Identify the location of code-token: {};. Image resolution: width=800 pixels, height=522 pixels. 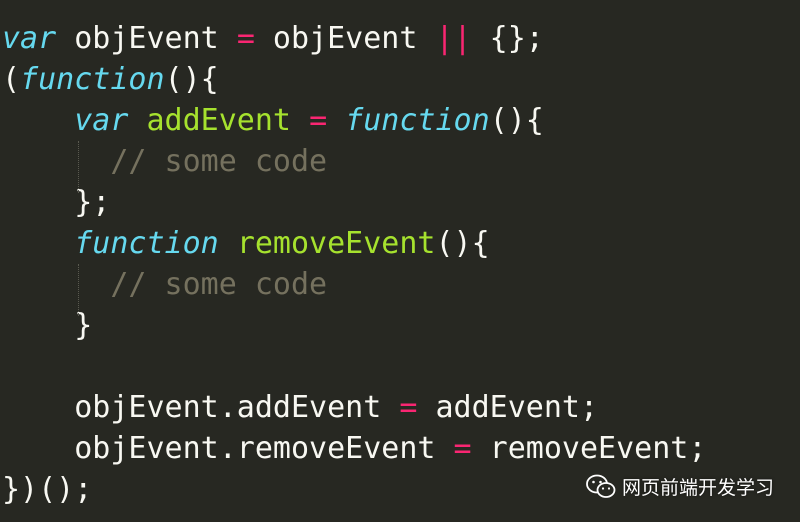
(507, 38).